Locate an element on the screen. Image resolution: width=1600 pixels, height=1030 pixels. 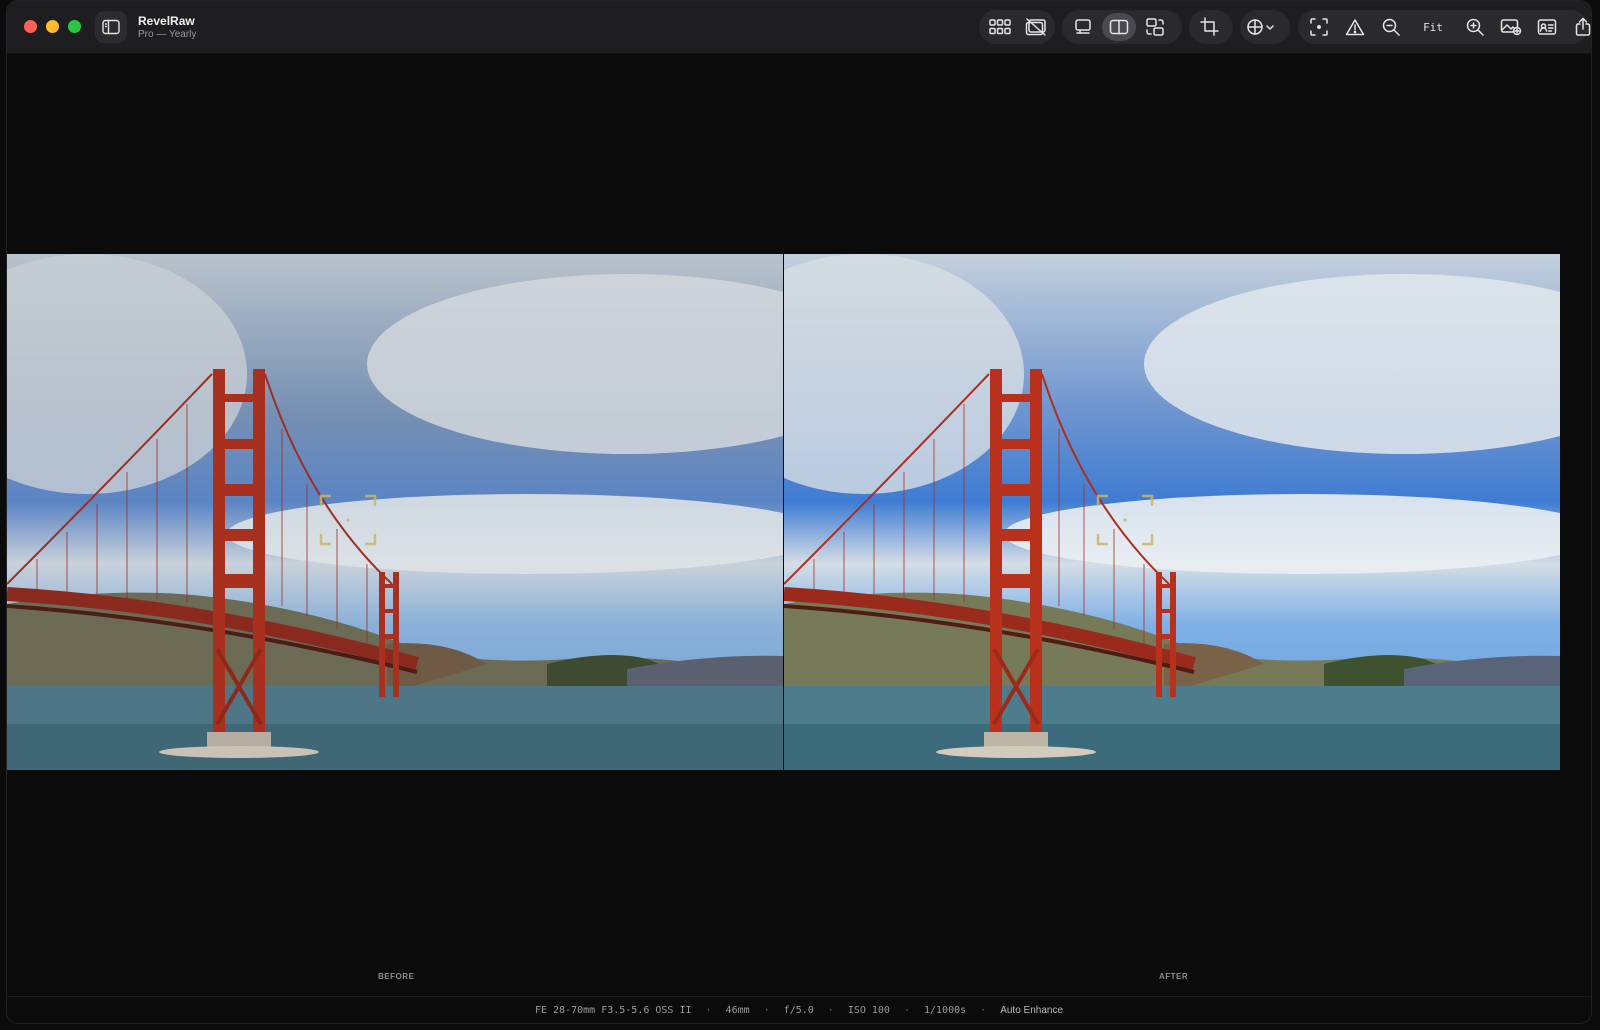
share-button is located at coordinates (1578, 27).